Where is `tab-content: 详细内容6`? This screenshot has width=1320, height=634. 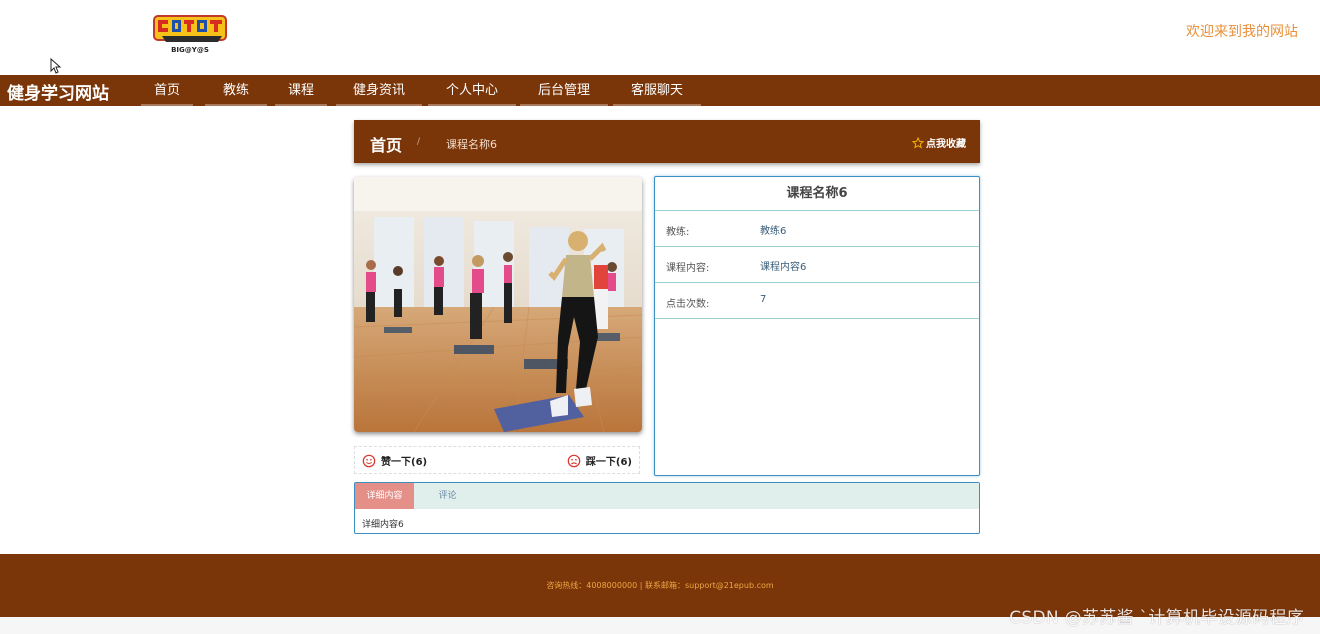 tab-content: 详细内容6 is located at coordinates (383, 525).